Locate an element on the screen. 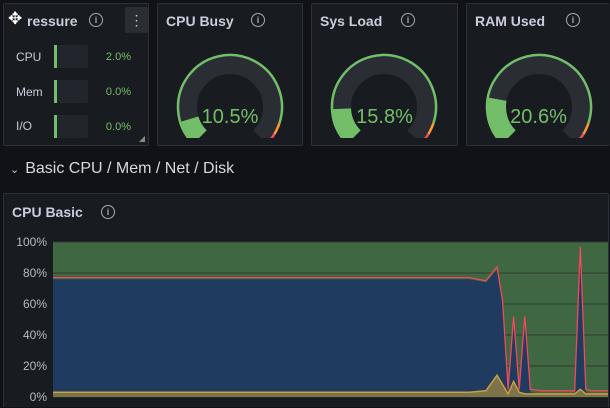 This screenshot has width=610, height=408. y-tick-label: 20% is located at coordinates (35, 366).